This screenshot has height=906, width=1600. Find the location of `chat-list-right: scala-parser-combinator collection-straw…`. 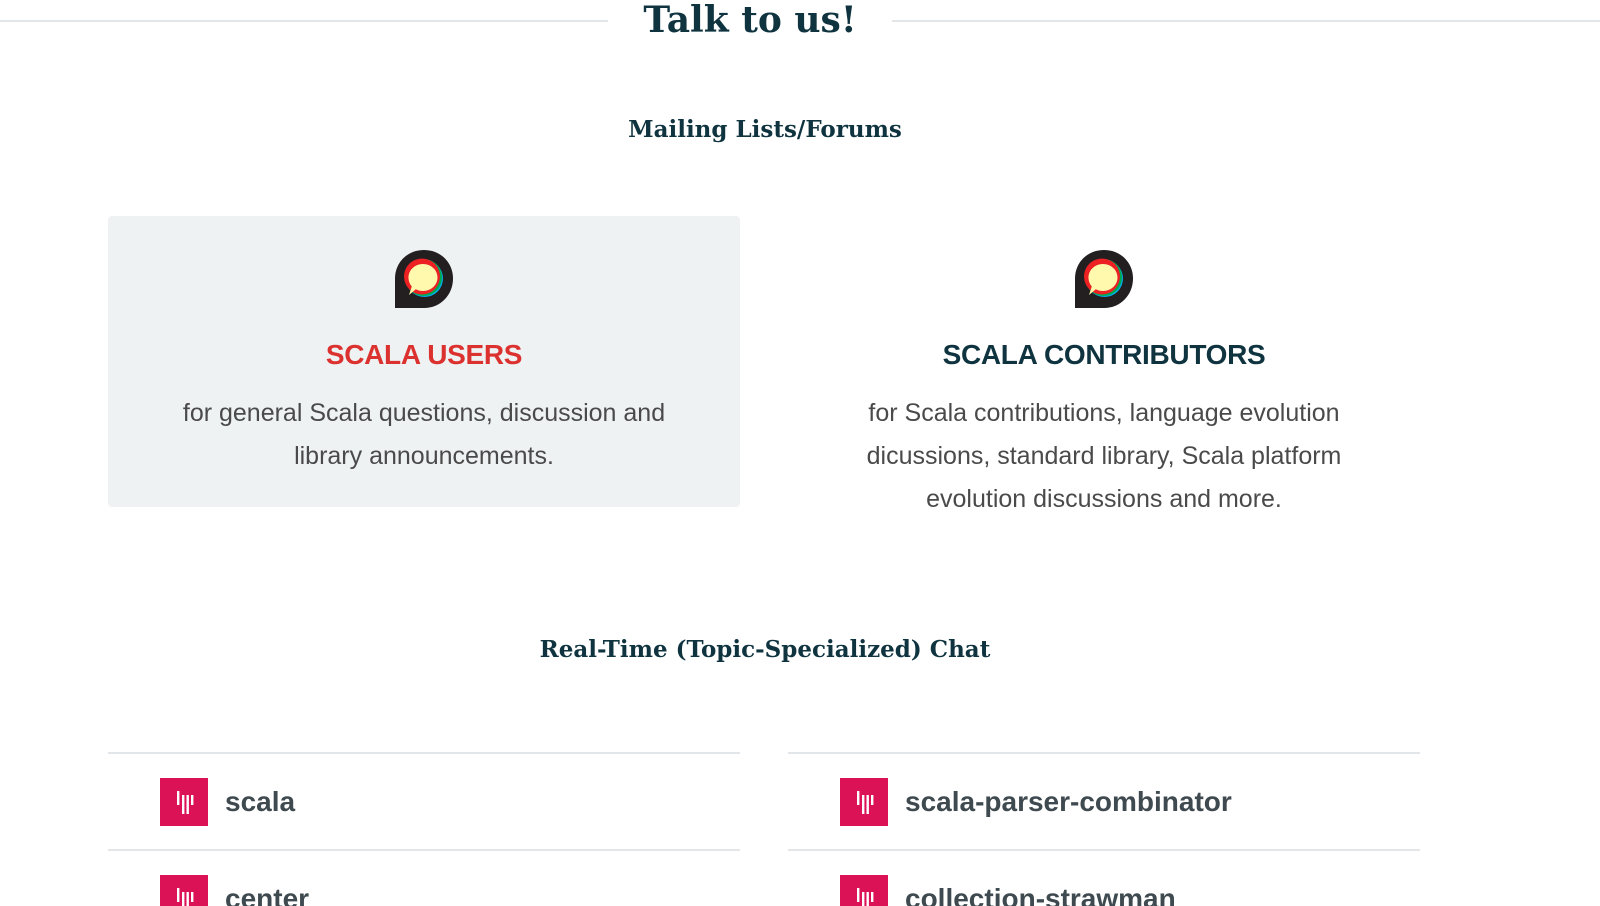

chat-list-right: scala-parser-combinator collection-straw… is located at coordinates (1104, 829).